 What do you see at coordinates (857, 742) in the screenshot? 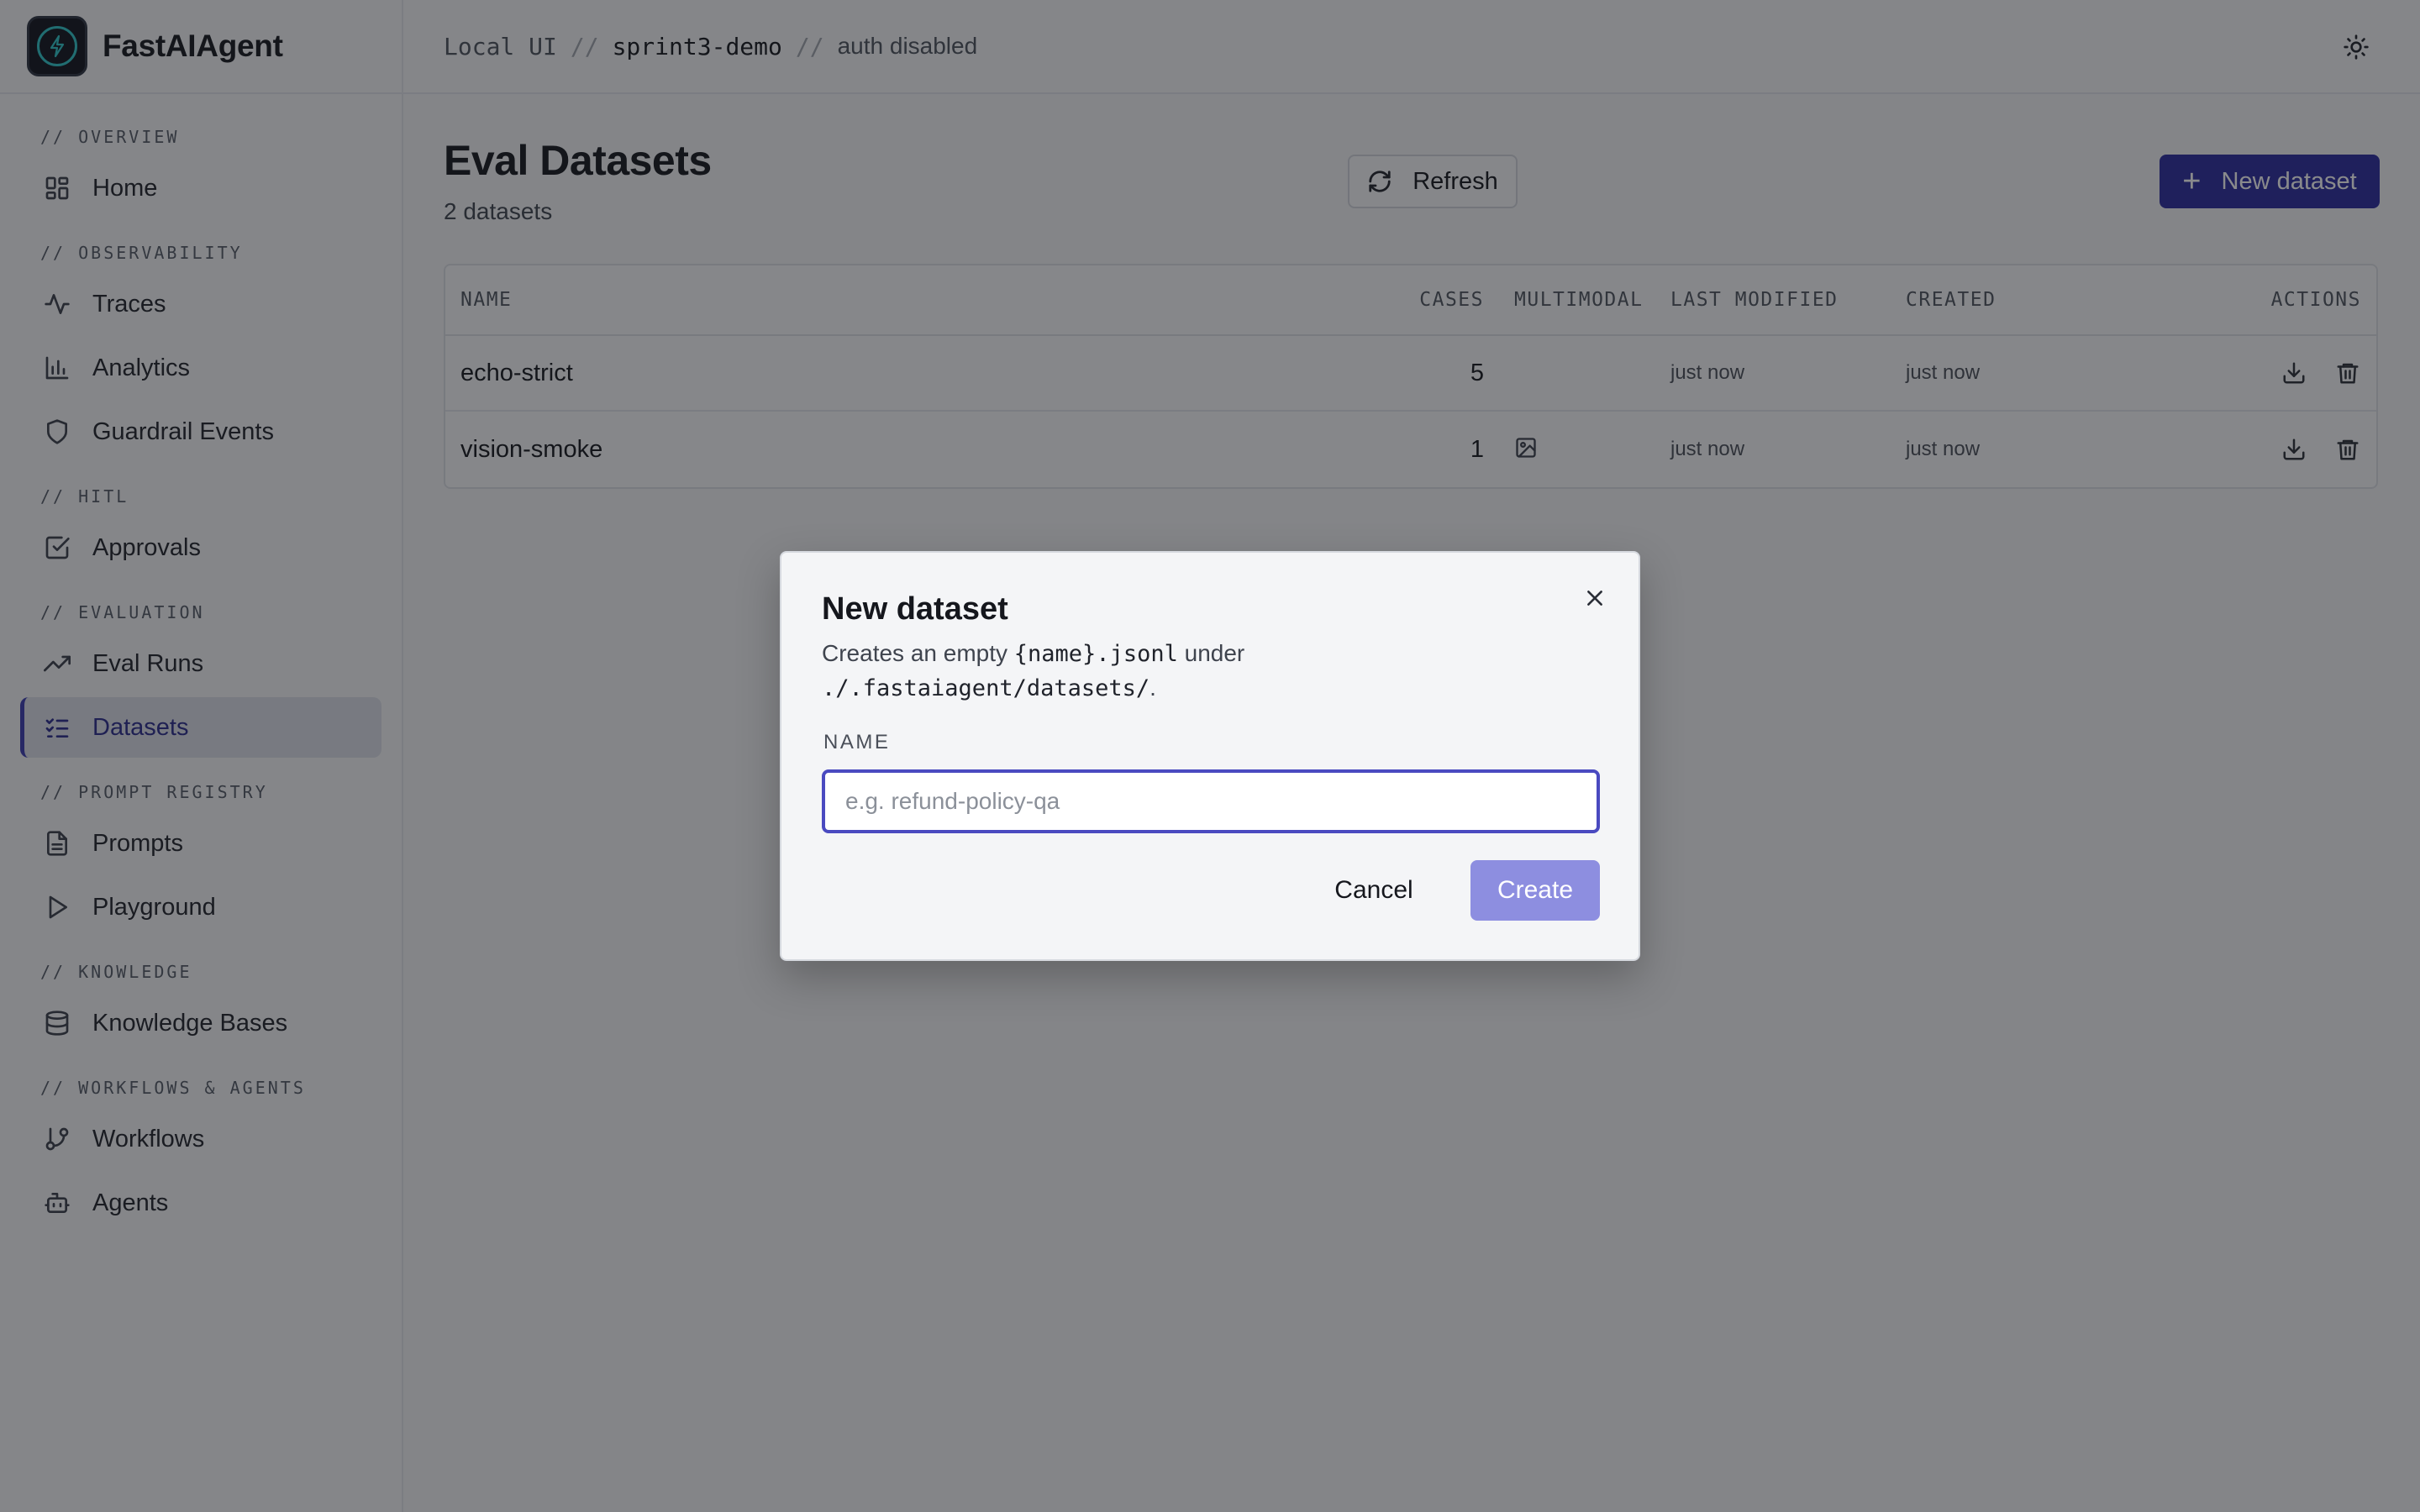
I see `name-field-label: NAME` at bounding box center [857, 742].